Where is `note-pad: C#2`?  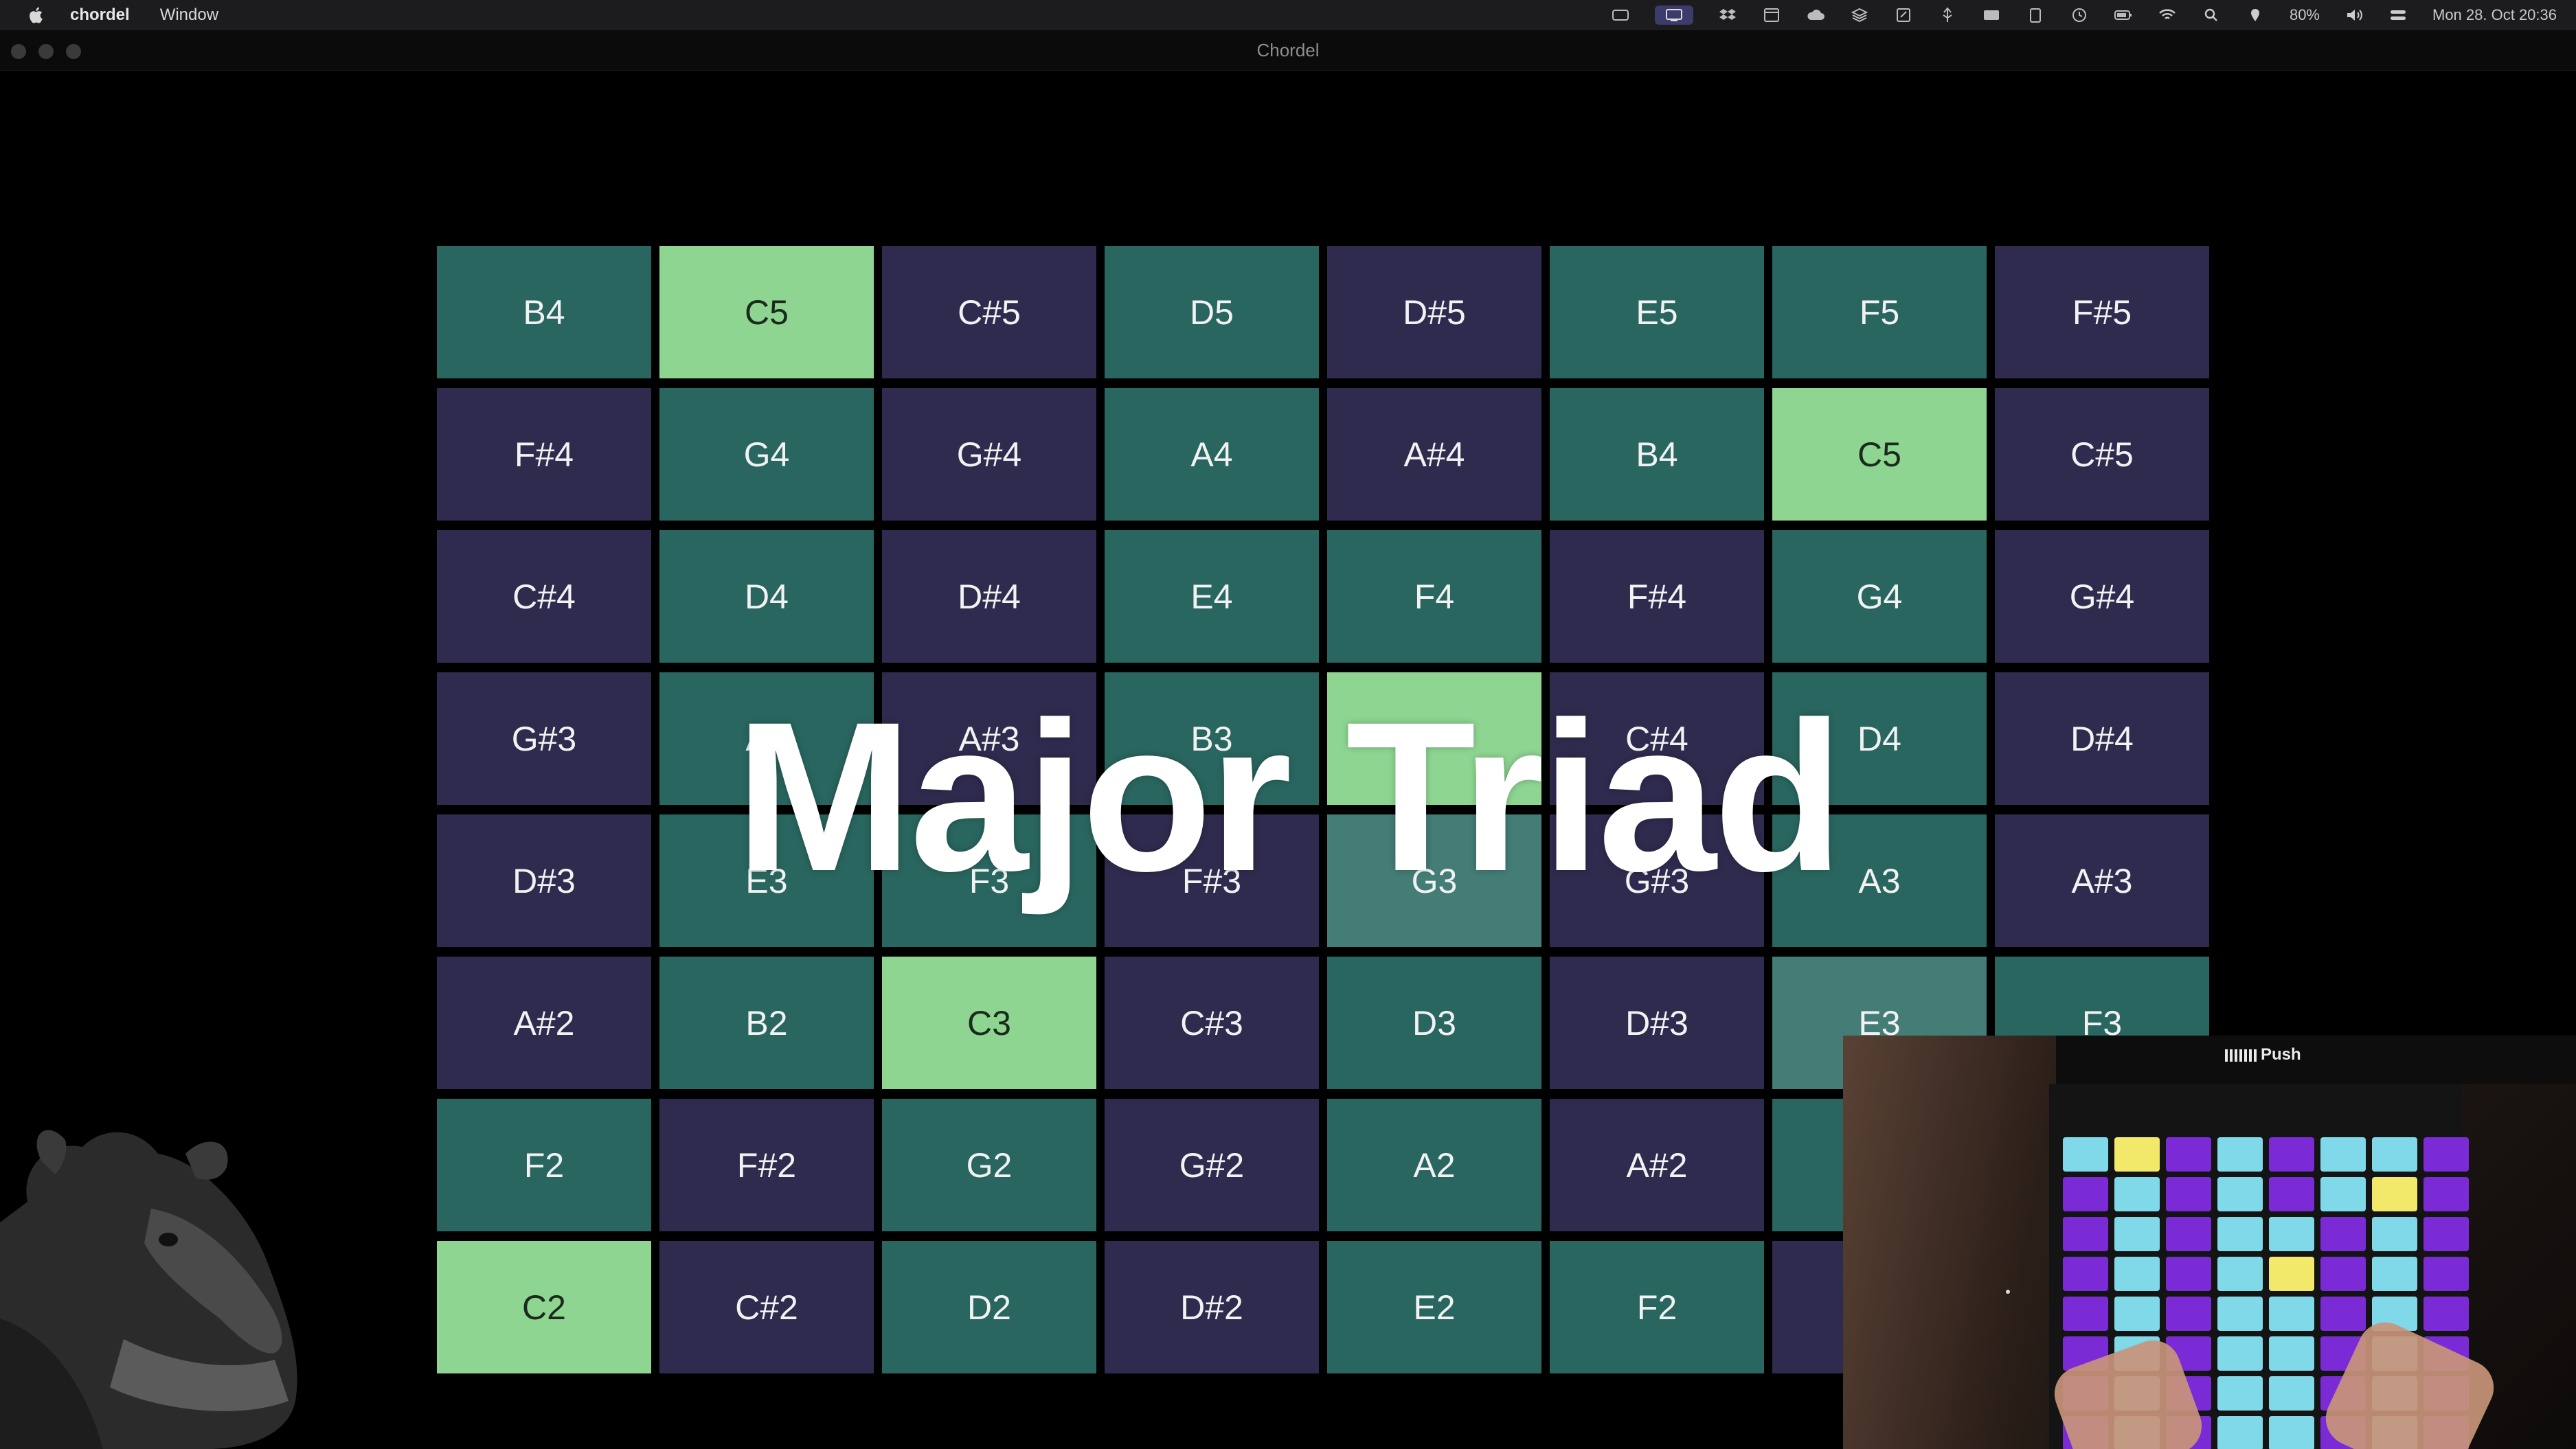
note-pad: C#2 is located at coordinates (766, 1307).